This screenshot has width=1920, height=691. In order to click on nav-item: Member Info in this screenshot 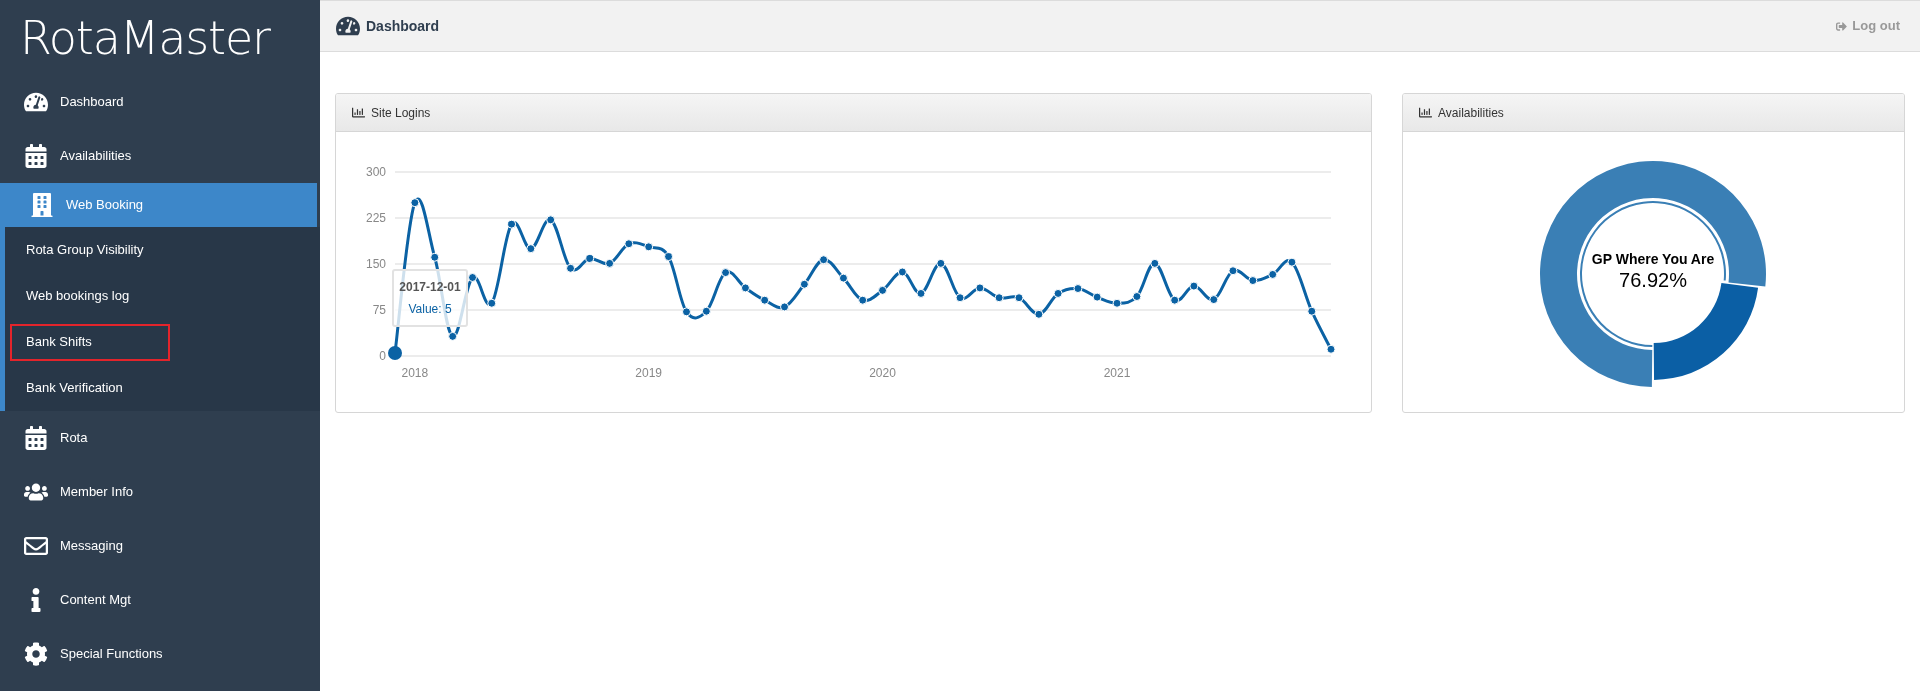, I will do `click(160, 492)`.